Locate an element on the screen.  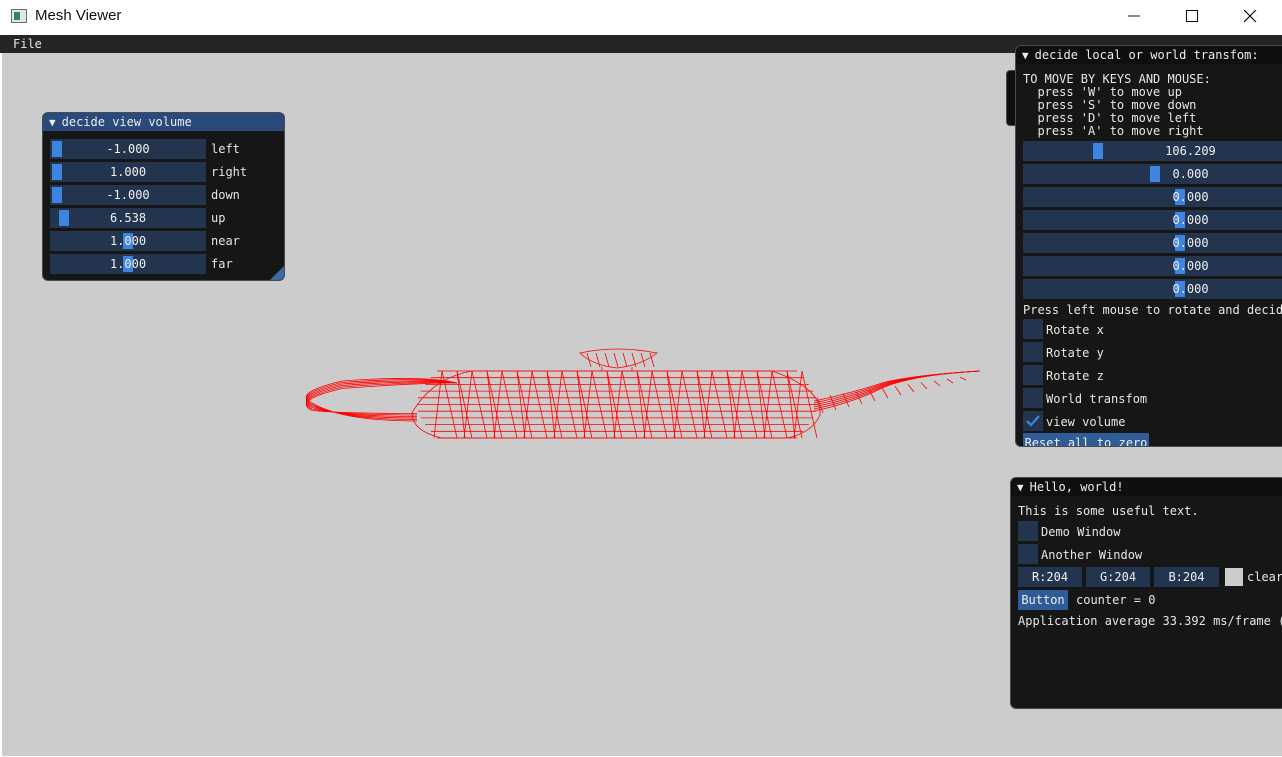
view-volume-slider-far: 1.000 is located at coordinates (128, 264).